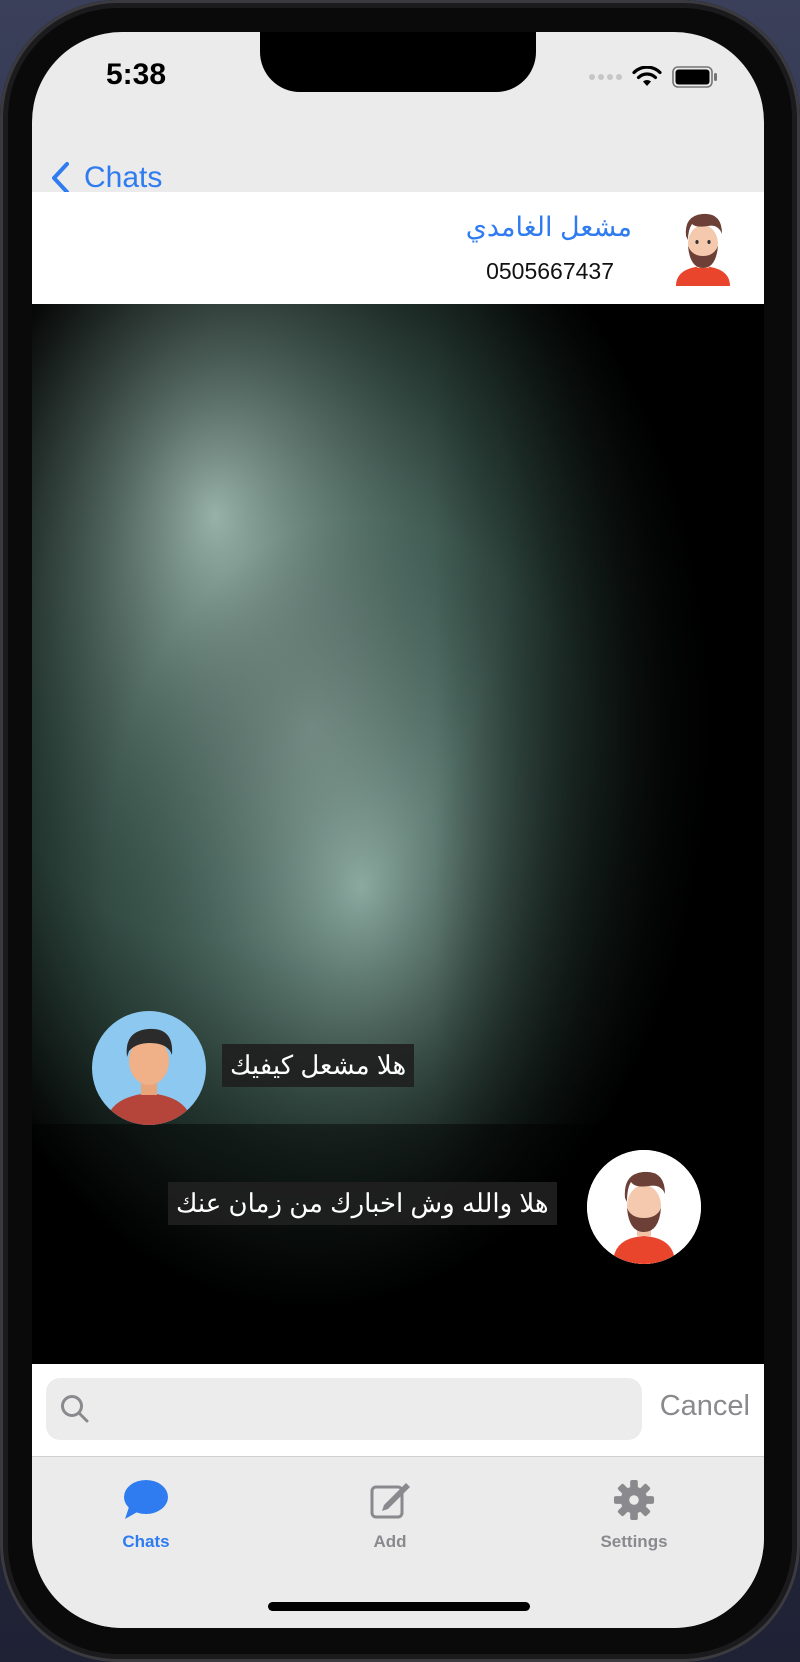  I want to click on home-indicator, so click(399, 1606).